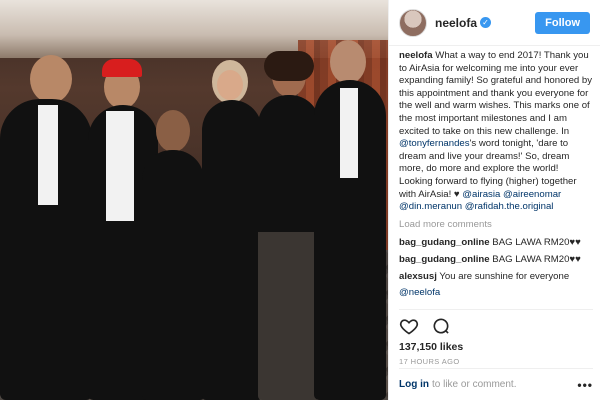 This screenshot has width=600, height=400. Describe the element at coordinates (496, 337) in the screenshot. I see `post-actions: 137,150 likes 17 HOURS AGO` at that location.